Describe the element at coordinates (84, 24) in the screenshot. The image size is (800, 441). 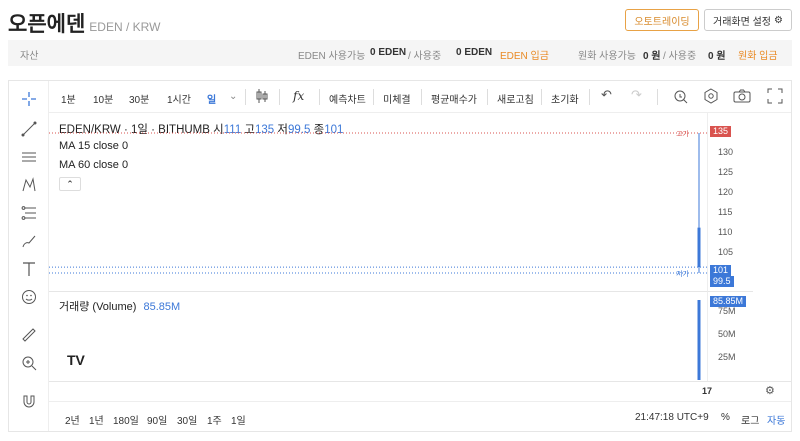
I see `page-title: 오픈에덴 EDEN / KRW` at that location.